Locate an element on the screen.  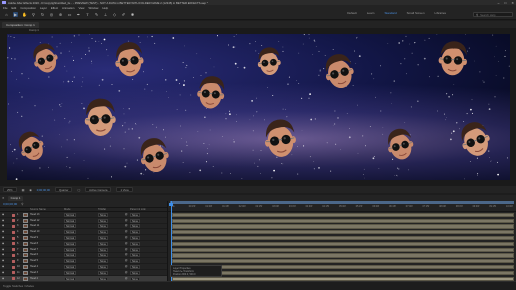
menu-effect: Effect is located at coordinates (54, 8).